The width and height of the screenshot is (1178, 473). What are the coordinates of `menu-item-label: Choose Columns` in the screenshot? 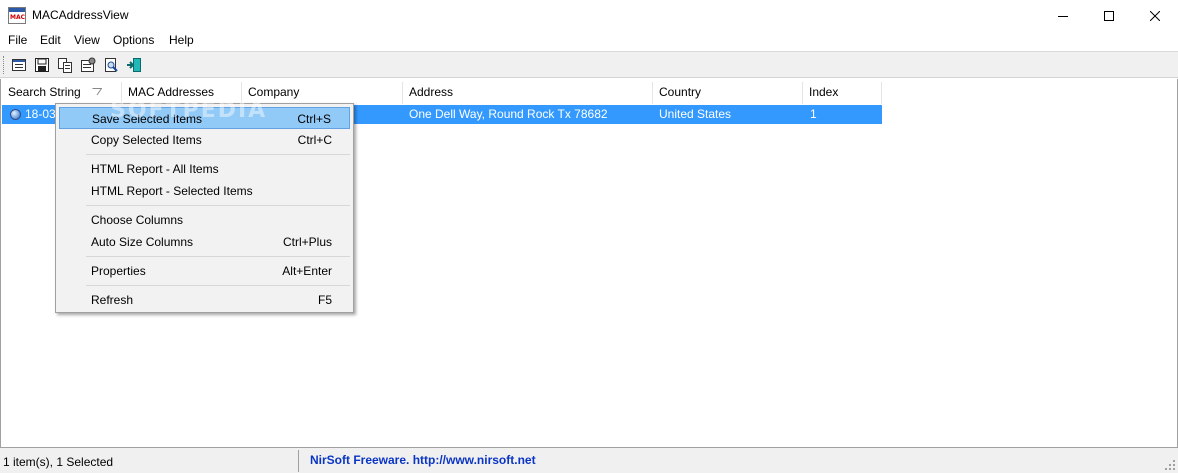 It's located at (137, 220).